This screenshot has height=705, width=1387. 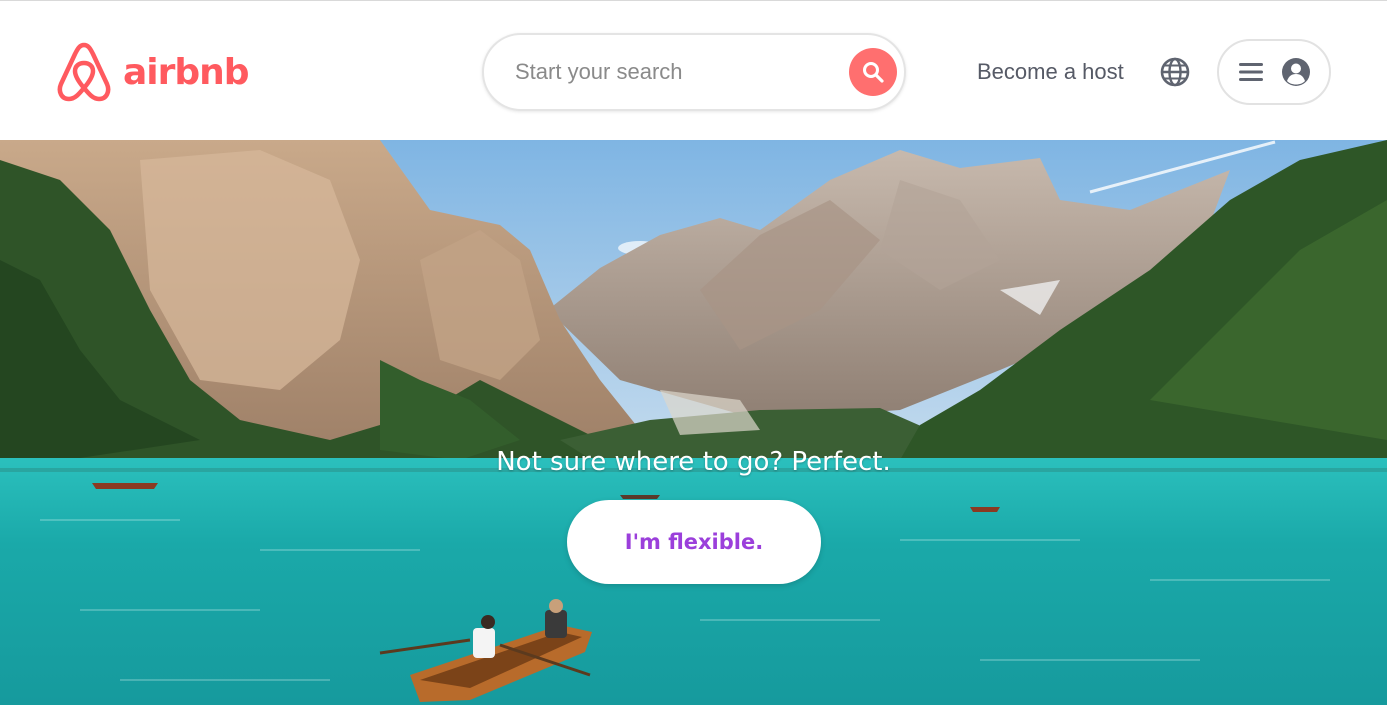 I want to click on brand-wordmark: airbnb, so click(x=186, y=72).